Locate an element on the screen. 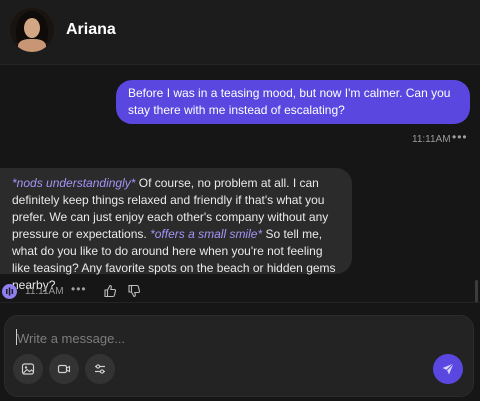  video-icon is located at coordinates (64, 369).